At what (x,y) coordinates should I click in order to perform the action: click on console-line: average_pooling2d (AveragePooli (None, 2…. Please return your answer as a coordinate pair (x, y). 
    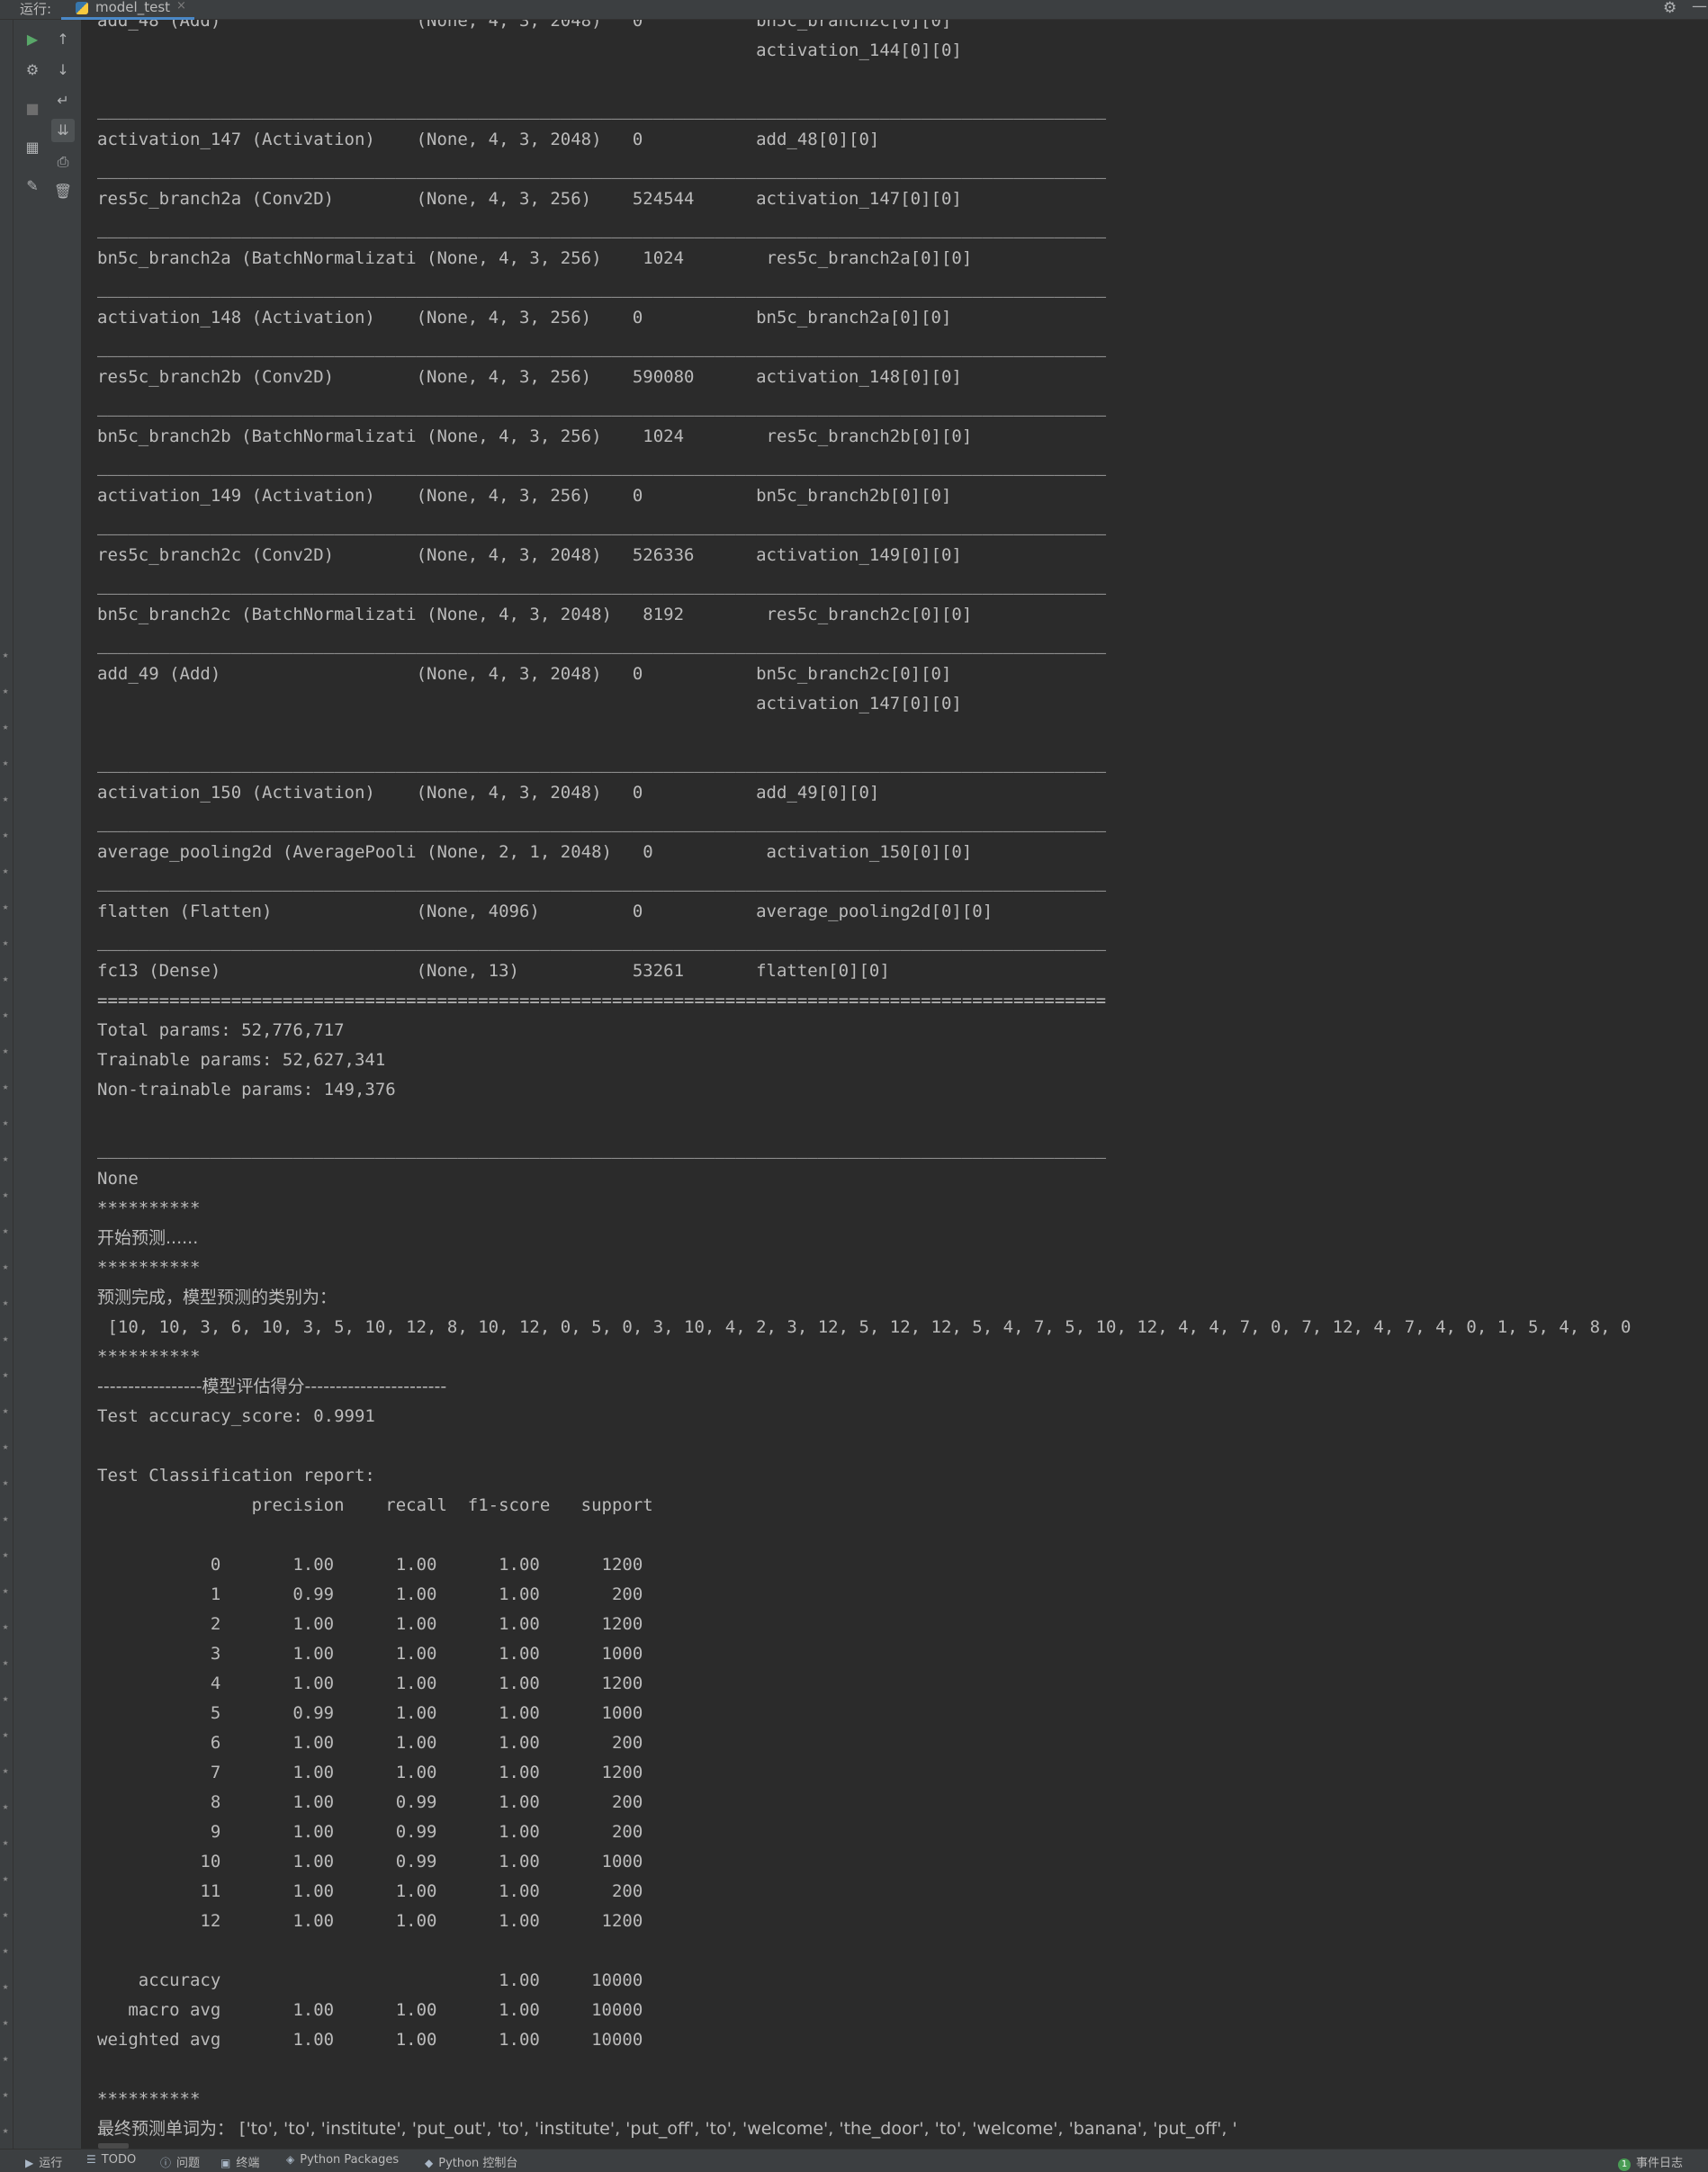
    Looking at the image, I should click on (535, 852).